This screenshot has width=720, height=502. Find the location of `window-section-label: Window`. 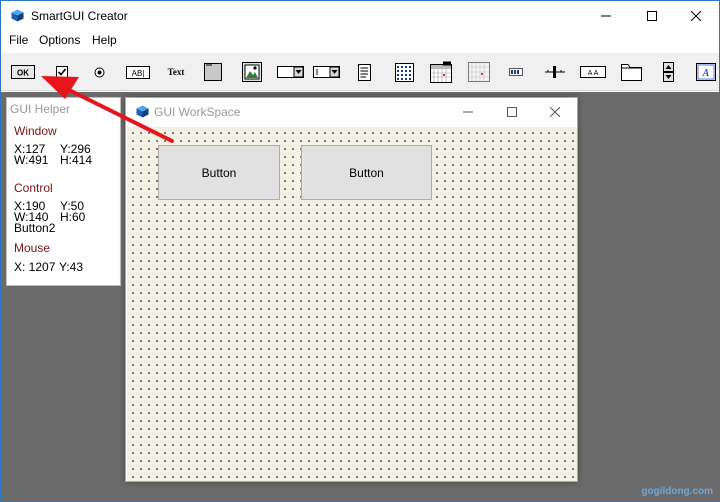

window-section-label: Window is located at coordinates (35, 131).